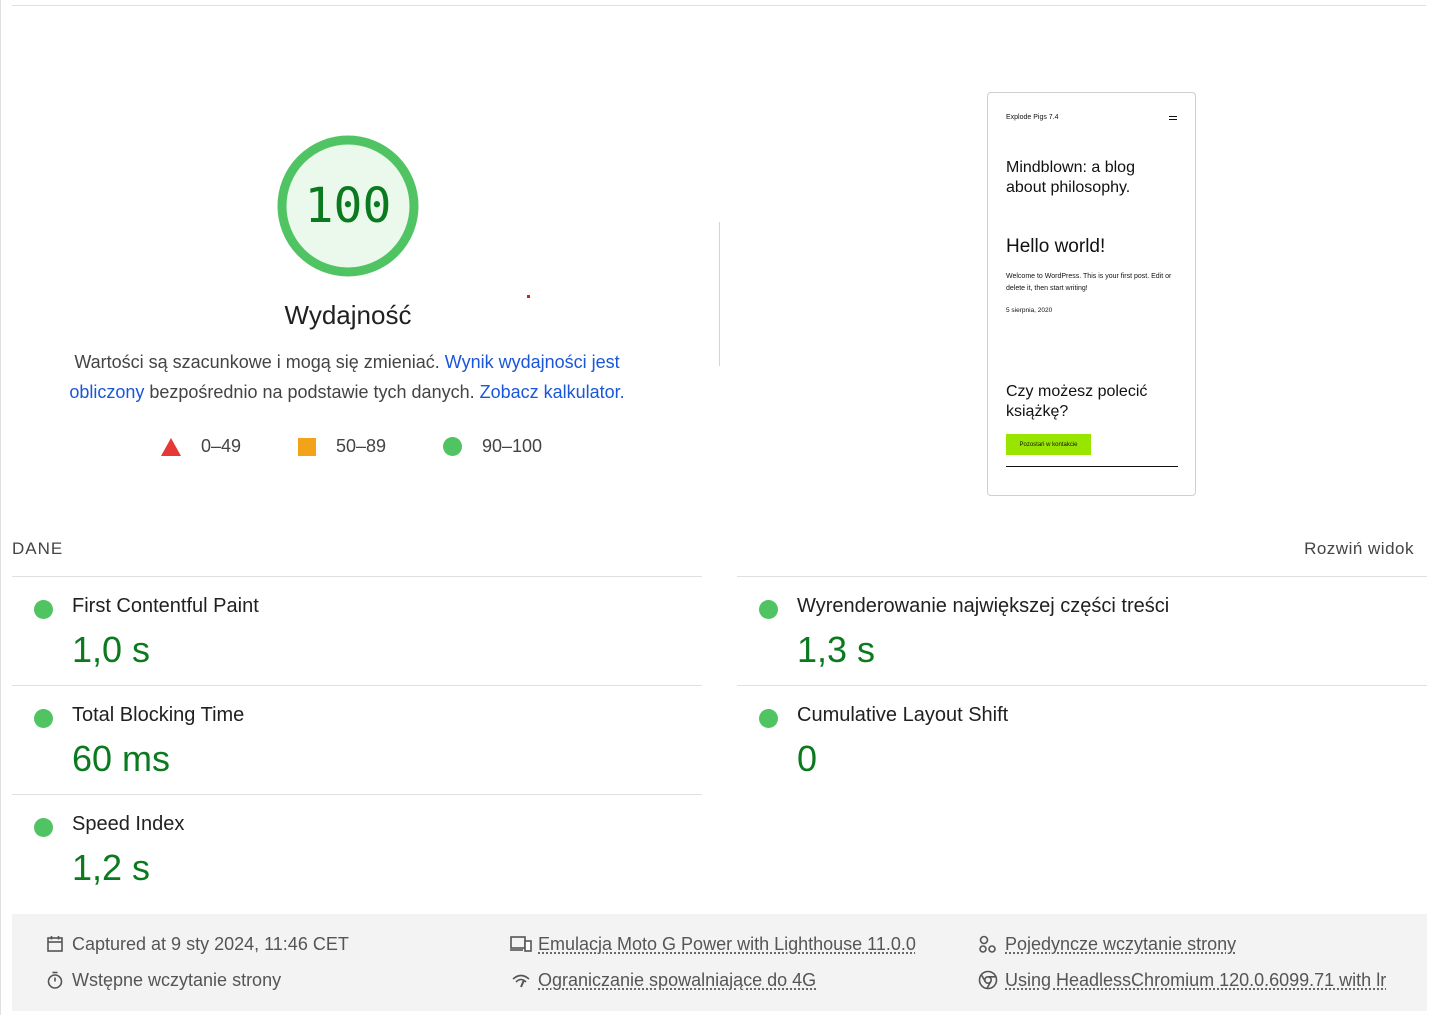 The height and width of the screenshot is (1015, 1438). I want to click on triangle-icon, so click(171, 446).